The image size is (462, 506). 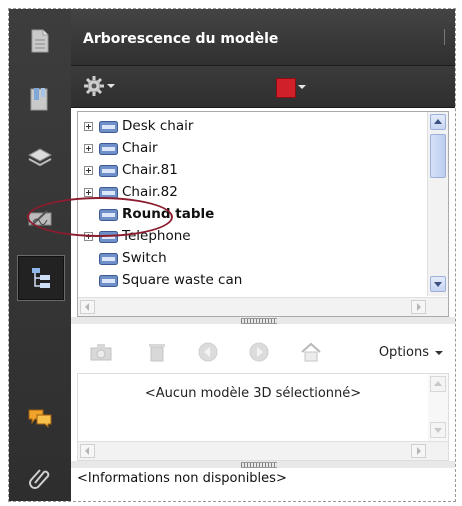 I want to click on model-info-box: <Aucun modèle 3D sélectionné>, so click(x=263, y=417).